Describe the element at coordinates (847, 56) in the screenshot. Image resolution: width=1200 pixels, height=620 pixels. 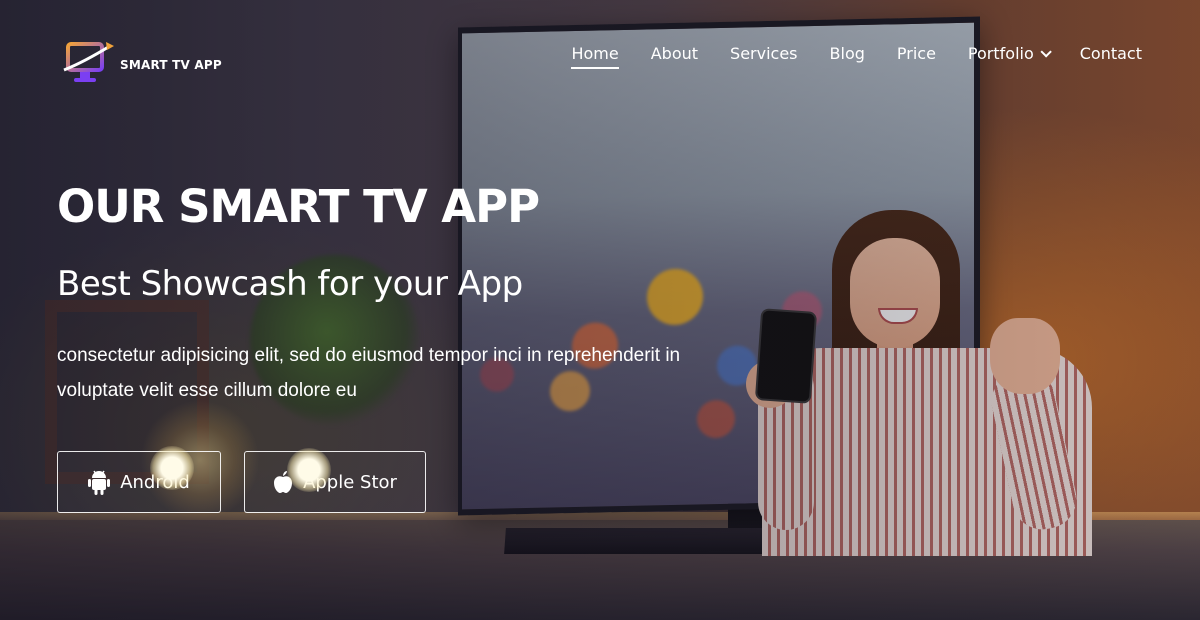
I see `nav-blog: Blog` at that location.